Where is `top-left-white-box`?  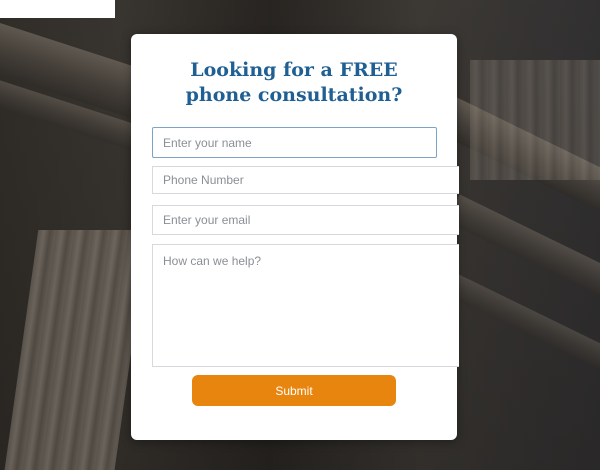
top-left-white-box is located at coordinates (57, 9).